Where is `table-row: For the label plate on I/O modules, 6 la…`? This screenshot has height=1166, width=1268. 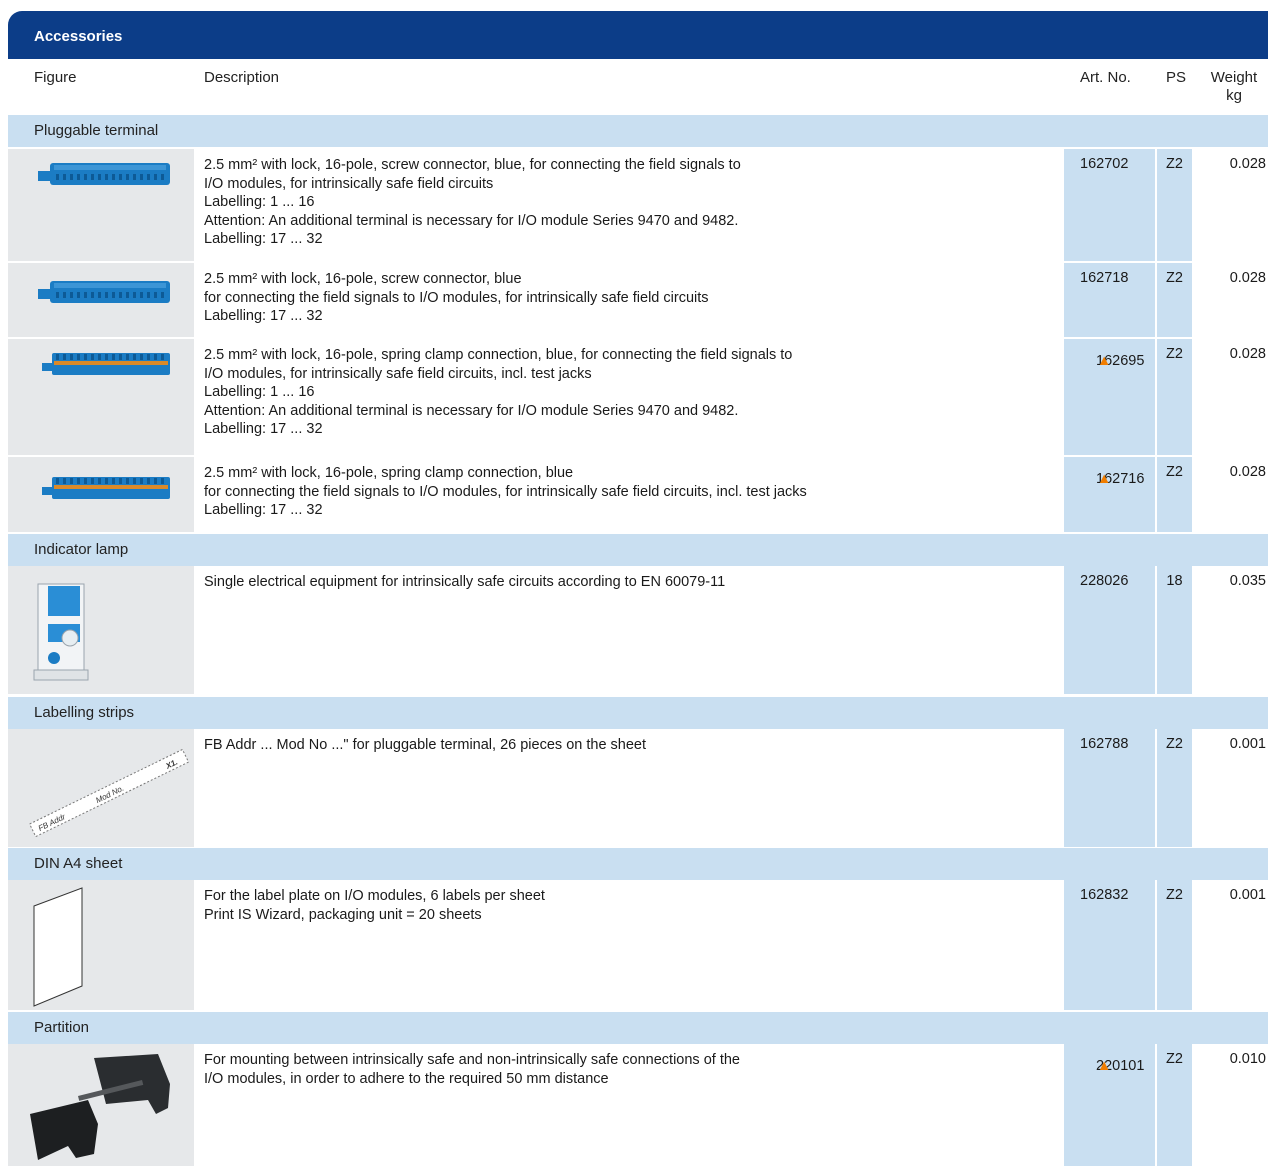
table-row: For the label plate on I/O modules, 6 la… is located at coordinates (638, 945).